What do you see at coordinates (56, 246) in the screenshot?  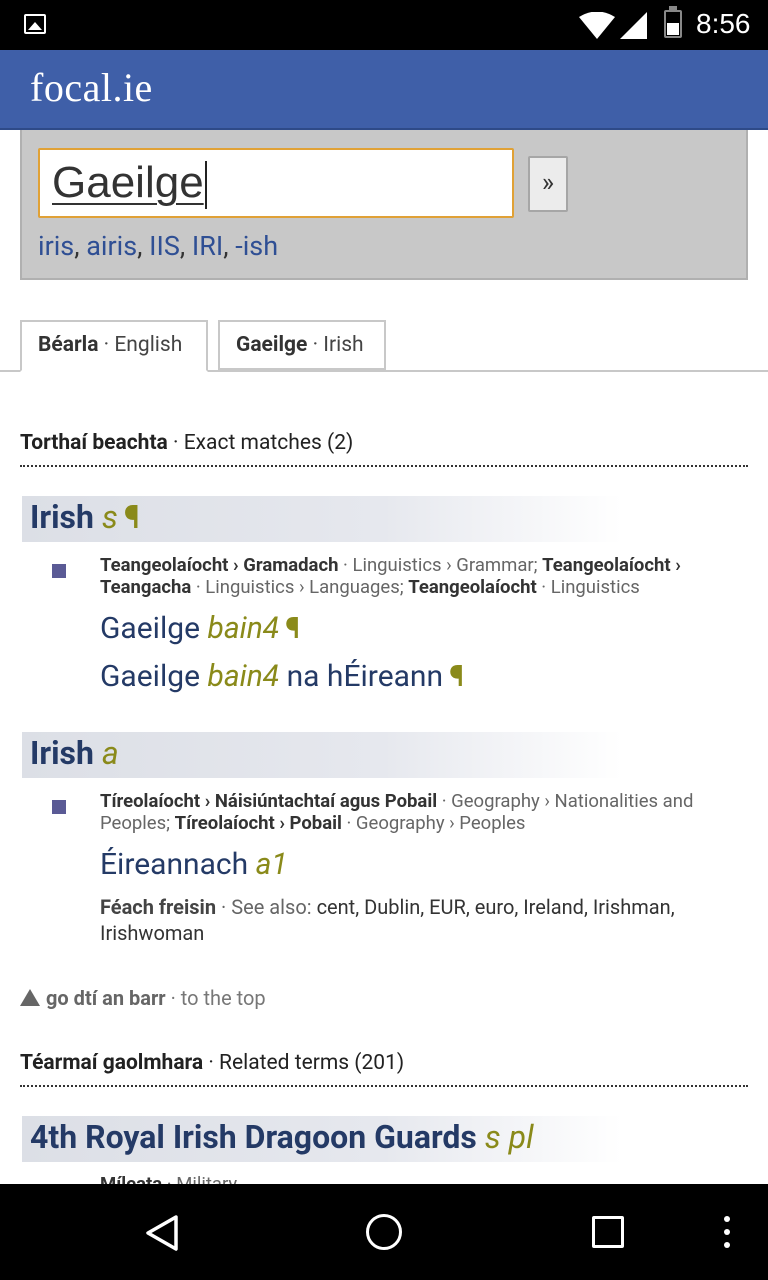 I see `suggestion-link: iris` at bounding box center [56, 246].